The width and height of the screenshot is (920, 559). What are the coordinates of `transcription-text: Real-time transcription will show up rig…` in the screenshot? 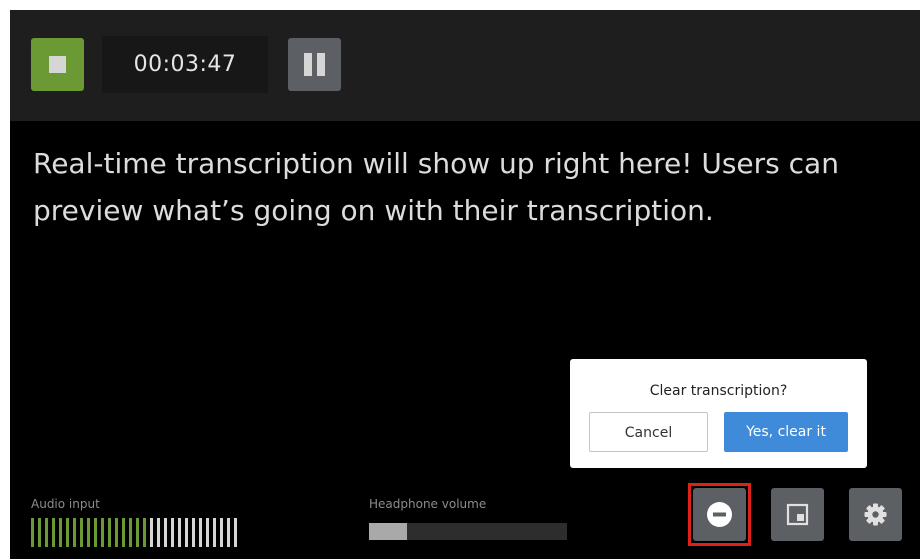 It's located at (436, 187).